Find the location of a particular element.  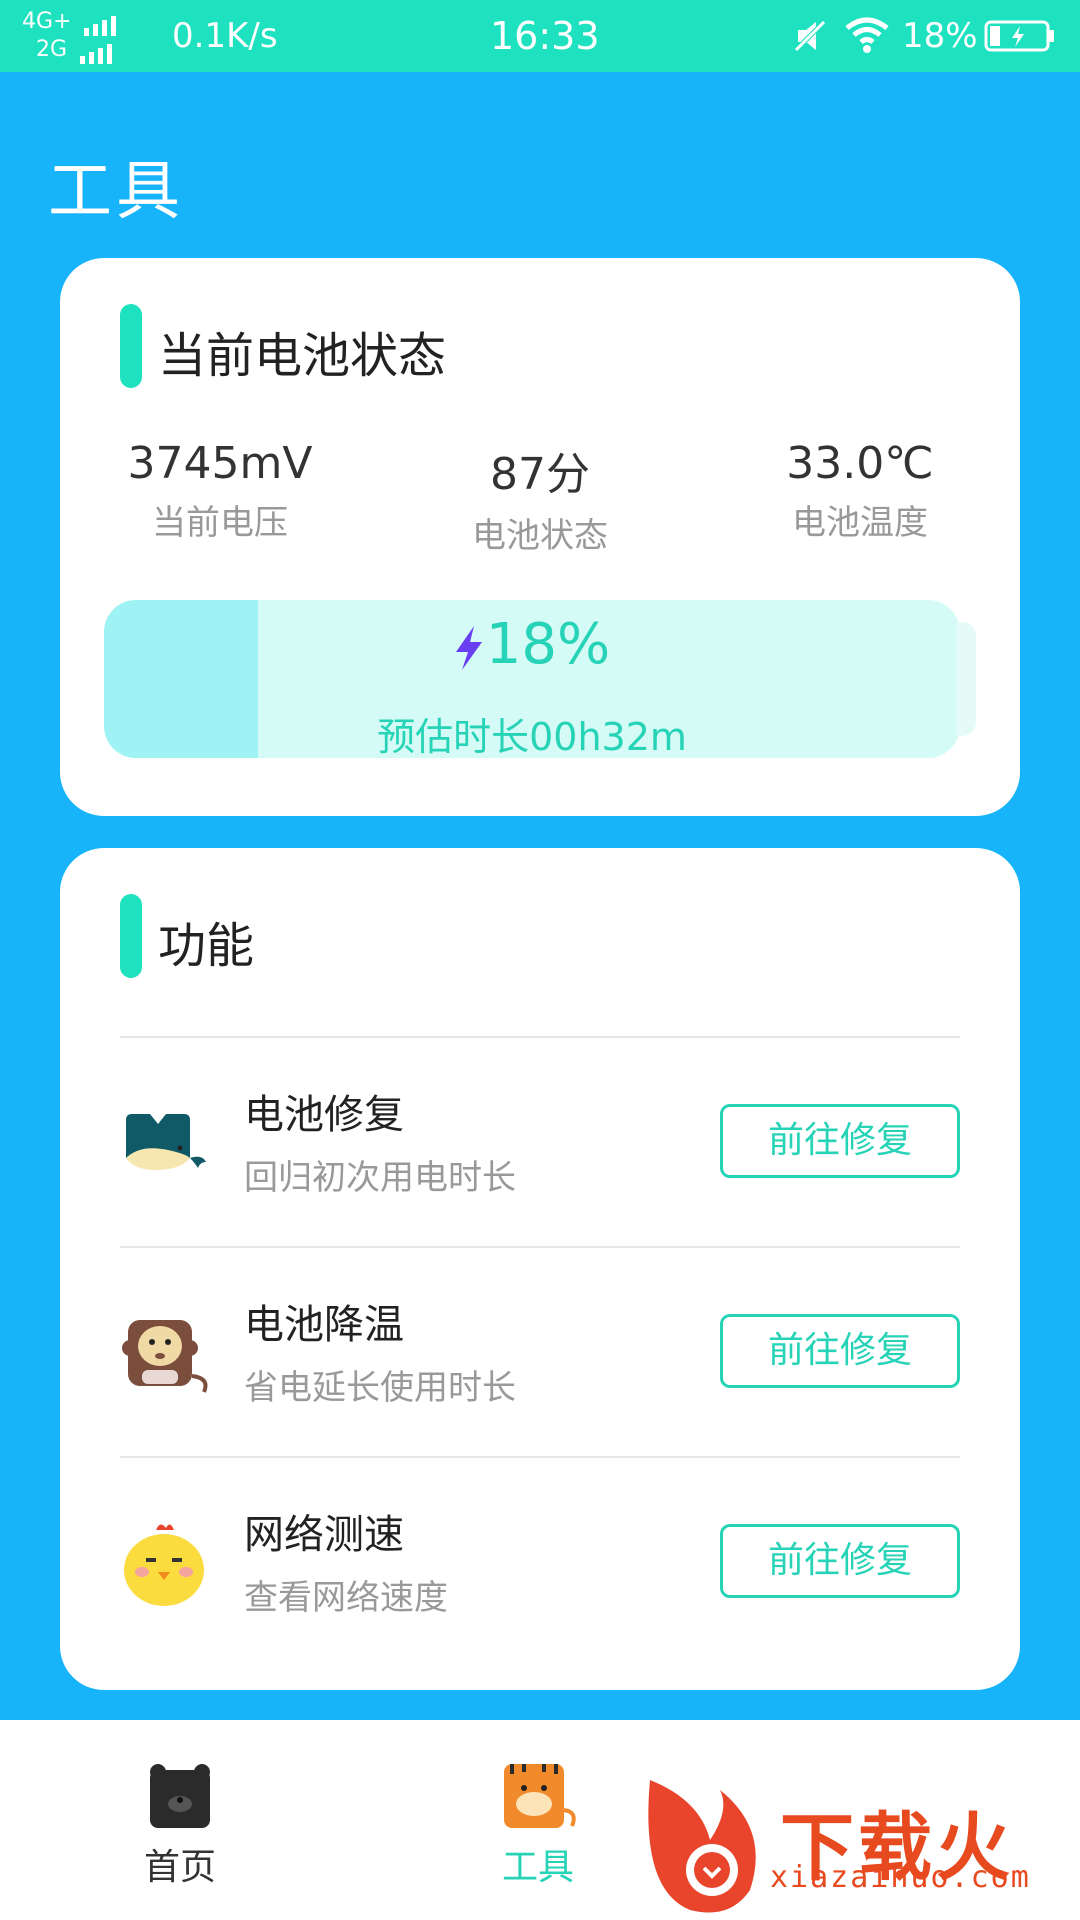

function-description: 省电延长使用时长 is located at coordinates (380, 1388).